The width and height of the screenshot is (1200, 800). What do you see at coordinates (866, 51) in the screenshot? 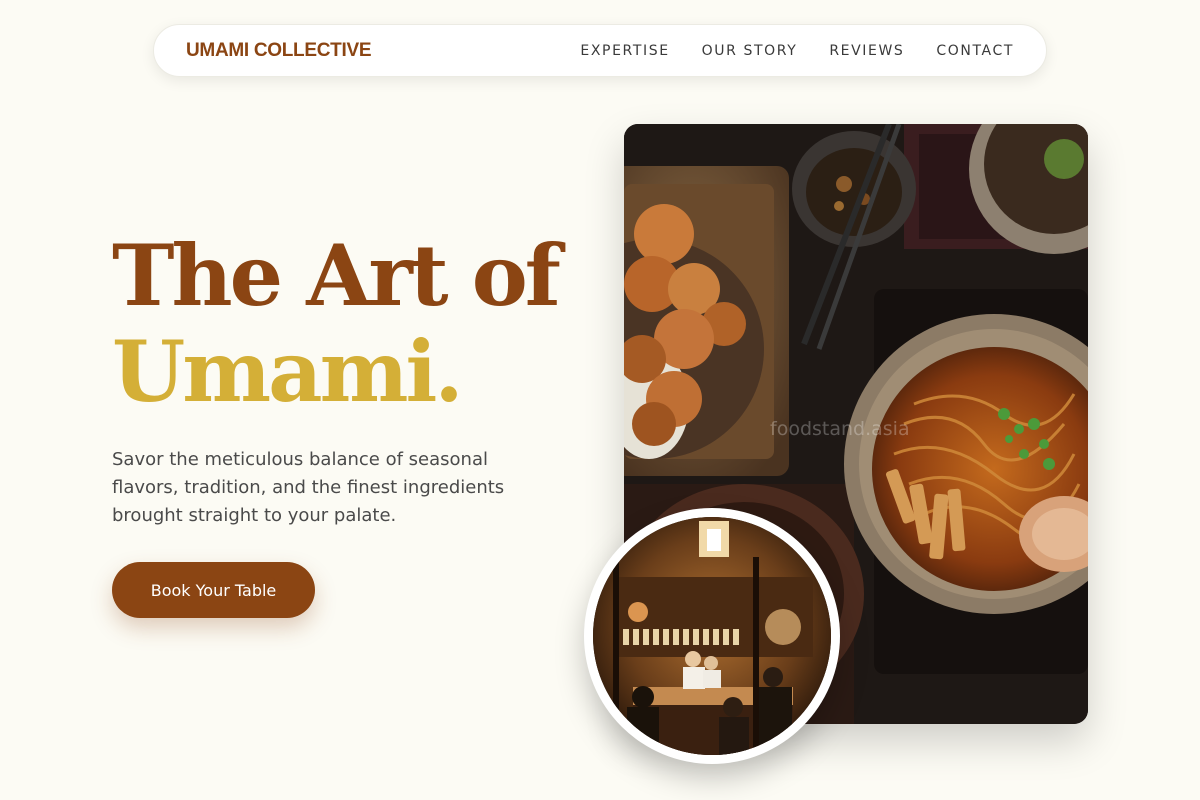
I see `nav-link-reviews: REVIEWS` at bounding box center [866, 51].